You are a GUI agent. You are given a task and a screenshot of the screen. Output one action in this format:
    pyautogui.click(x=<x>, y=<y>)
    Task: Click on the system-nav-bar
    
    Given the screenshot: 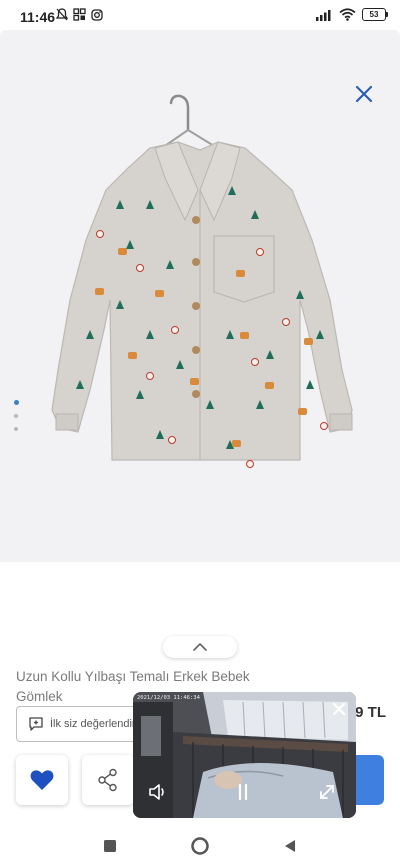 What is the action you would take?
    pyautogui.click(x=200, y=846)
    